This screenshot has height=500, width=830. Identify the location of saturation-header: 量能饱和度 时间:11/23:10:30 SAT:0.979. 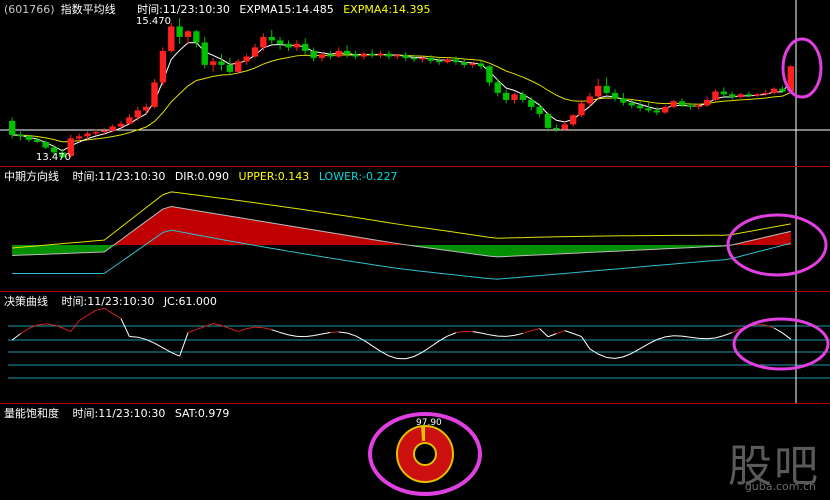
(119, 413).